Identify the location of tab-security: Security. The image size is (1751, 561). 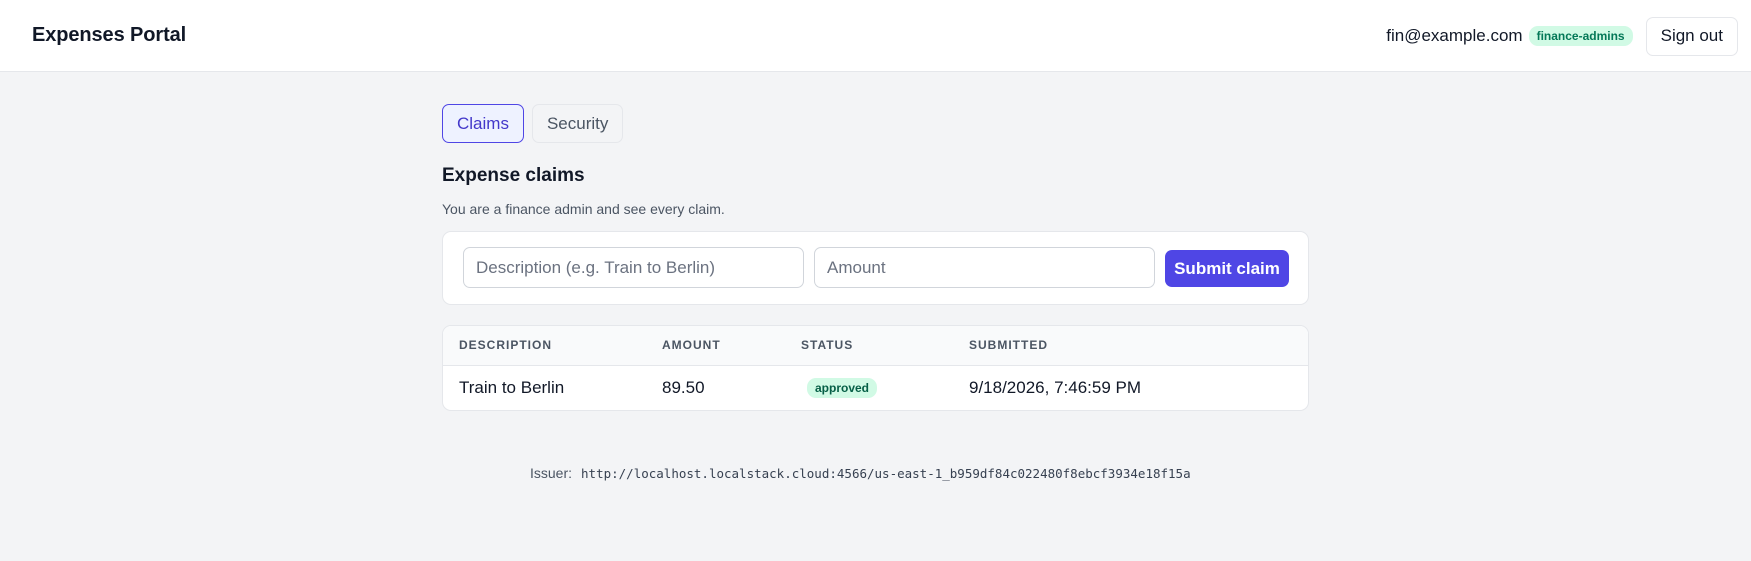
(577, 123).